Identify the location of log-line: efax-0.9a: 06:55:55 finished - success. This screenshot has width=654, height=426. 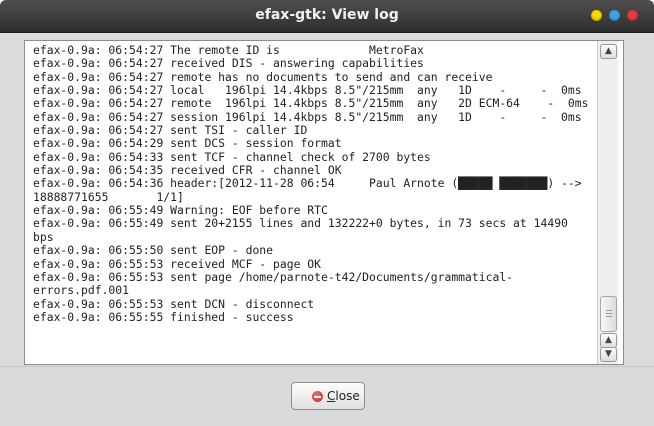
(163, 316).